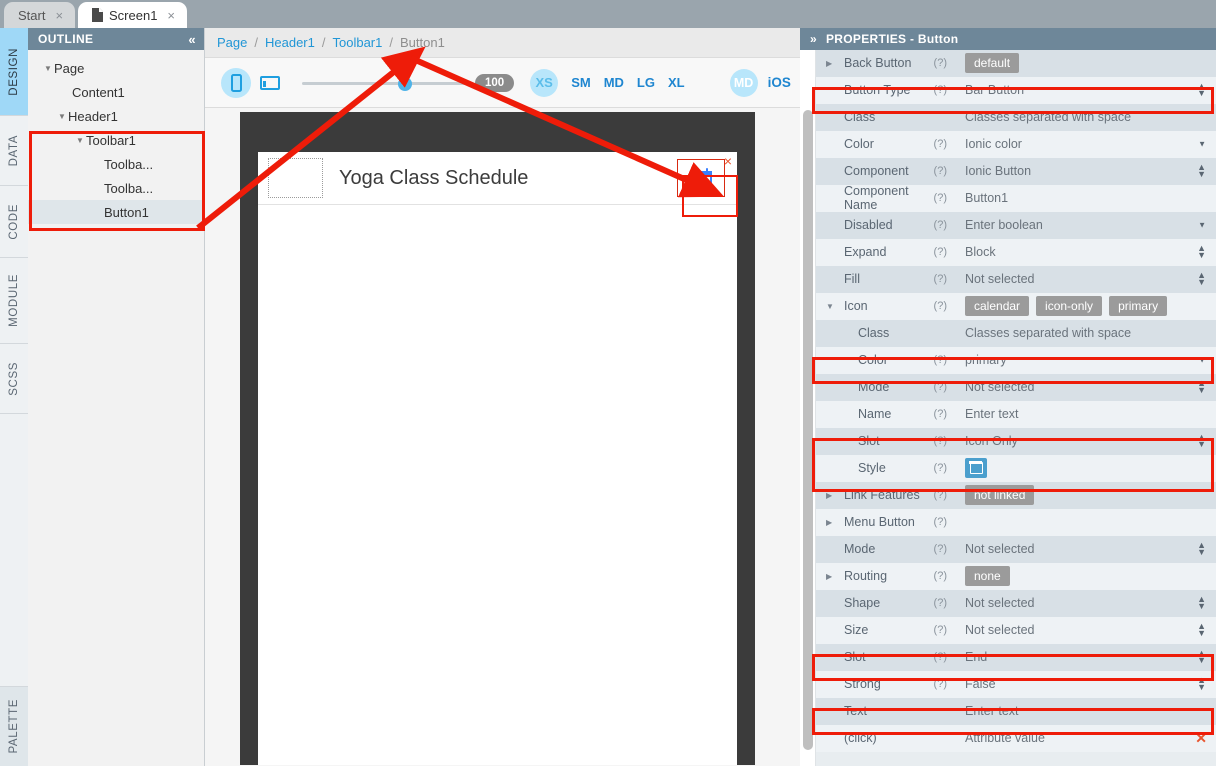 The width and height of the screenshot is (1216, 766). What do you see at coordinates (270, 82) in the screenshot?
I see `landscape-view-icon` at bounding box center [270, 82].